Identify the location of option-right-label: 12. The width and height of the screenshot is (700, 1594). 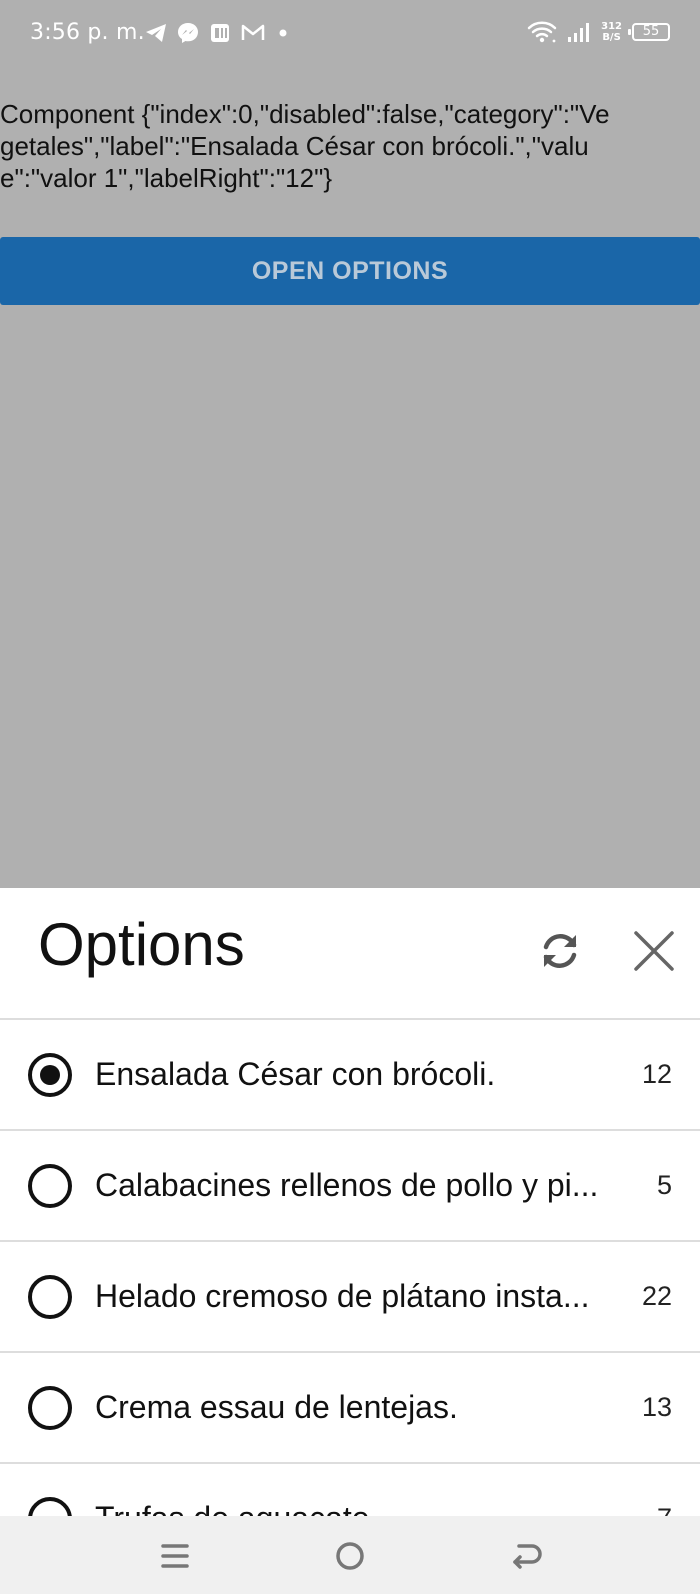
(656, 1074).